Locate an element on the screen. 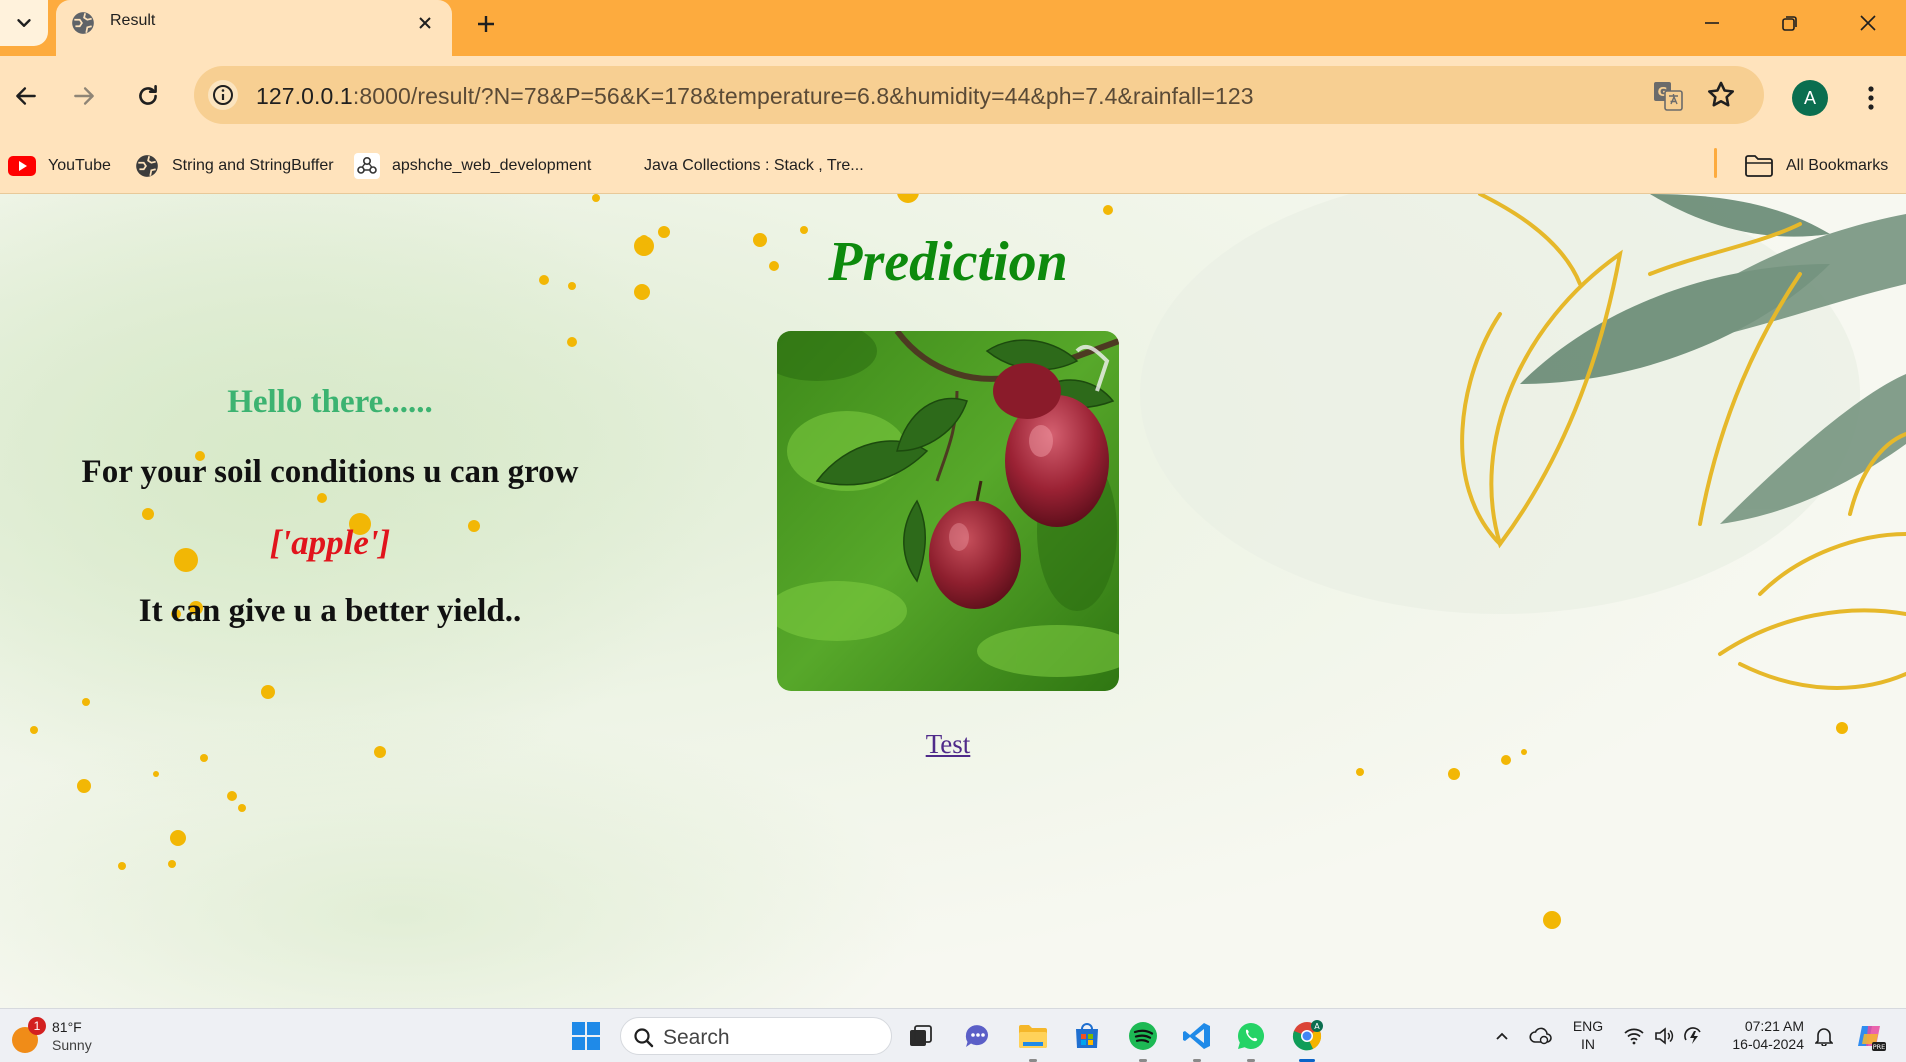 The width and height of the screenshot is (1906, 1062). active-tab: Result is located at coordinates (254, 28).